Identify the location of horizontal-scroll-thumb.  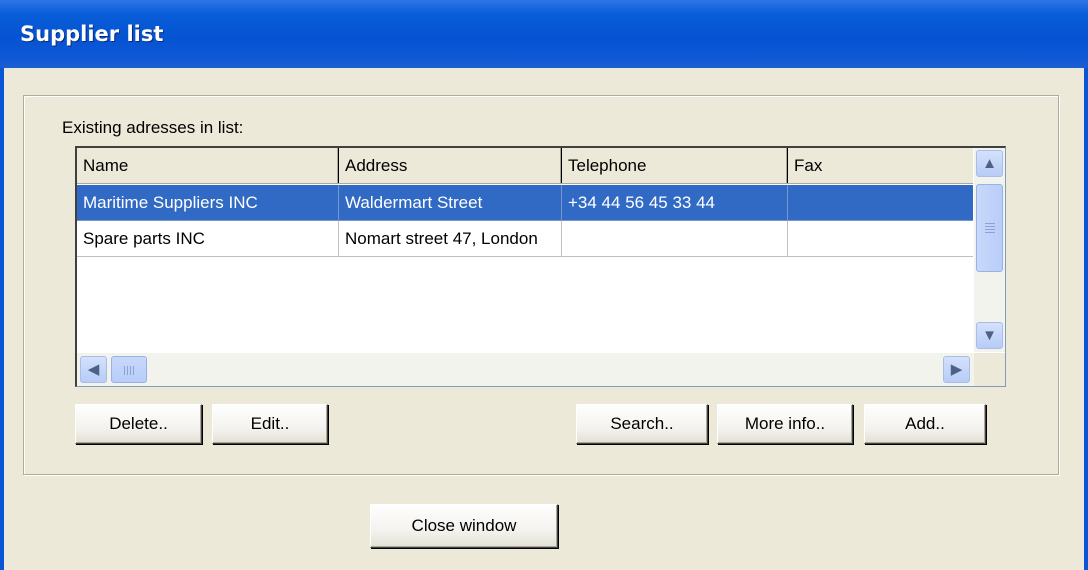
(129, 369).